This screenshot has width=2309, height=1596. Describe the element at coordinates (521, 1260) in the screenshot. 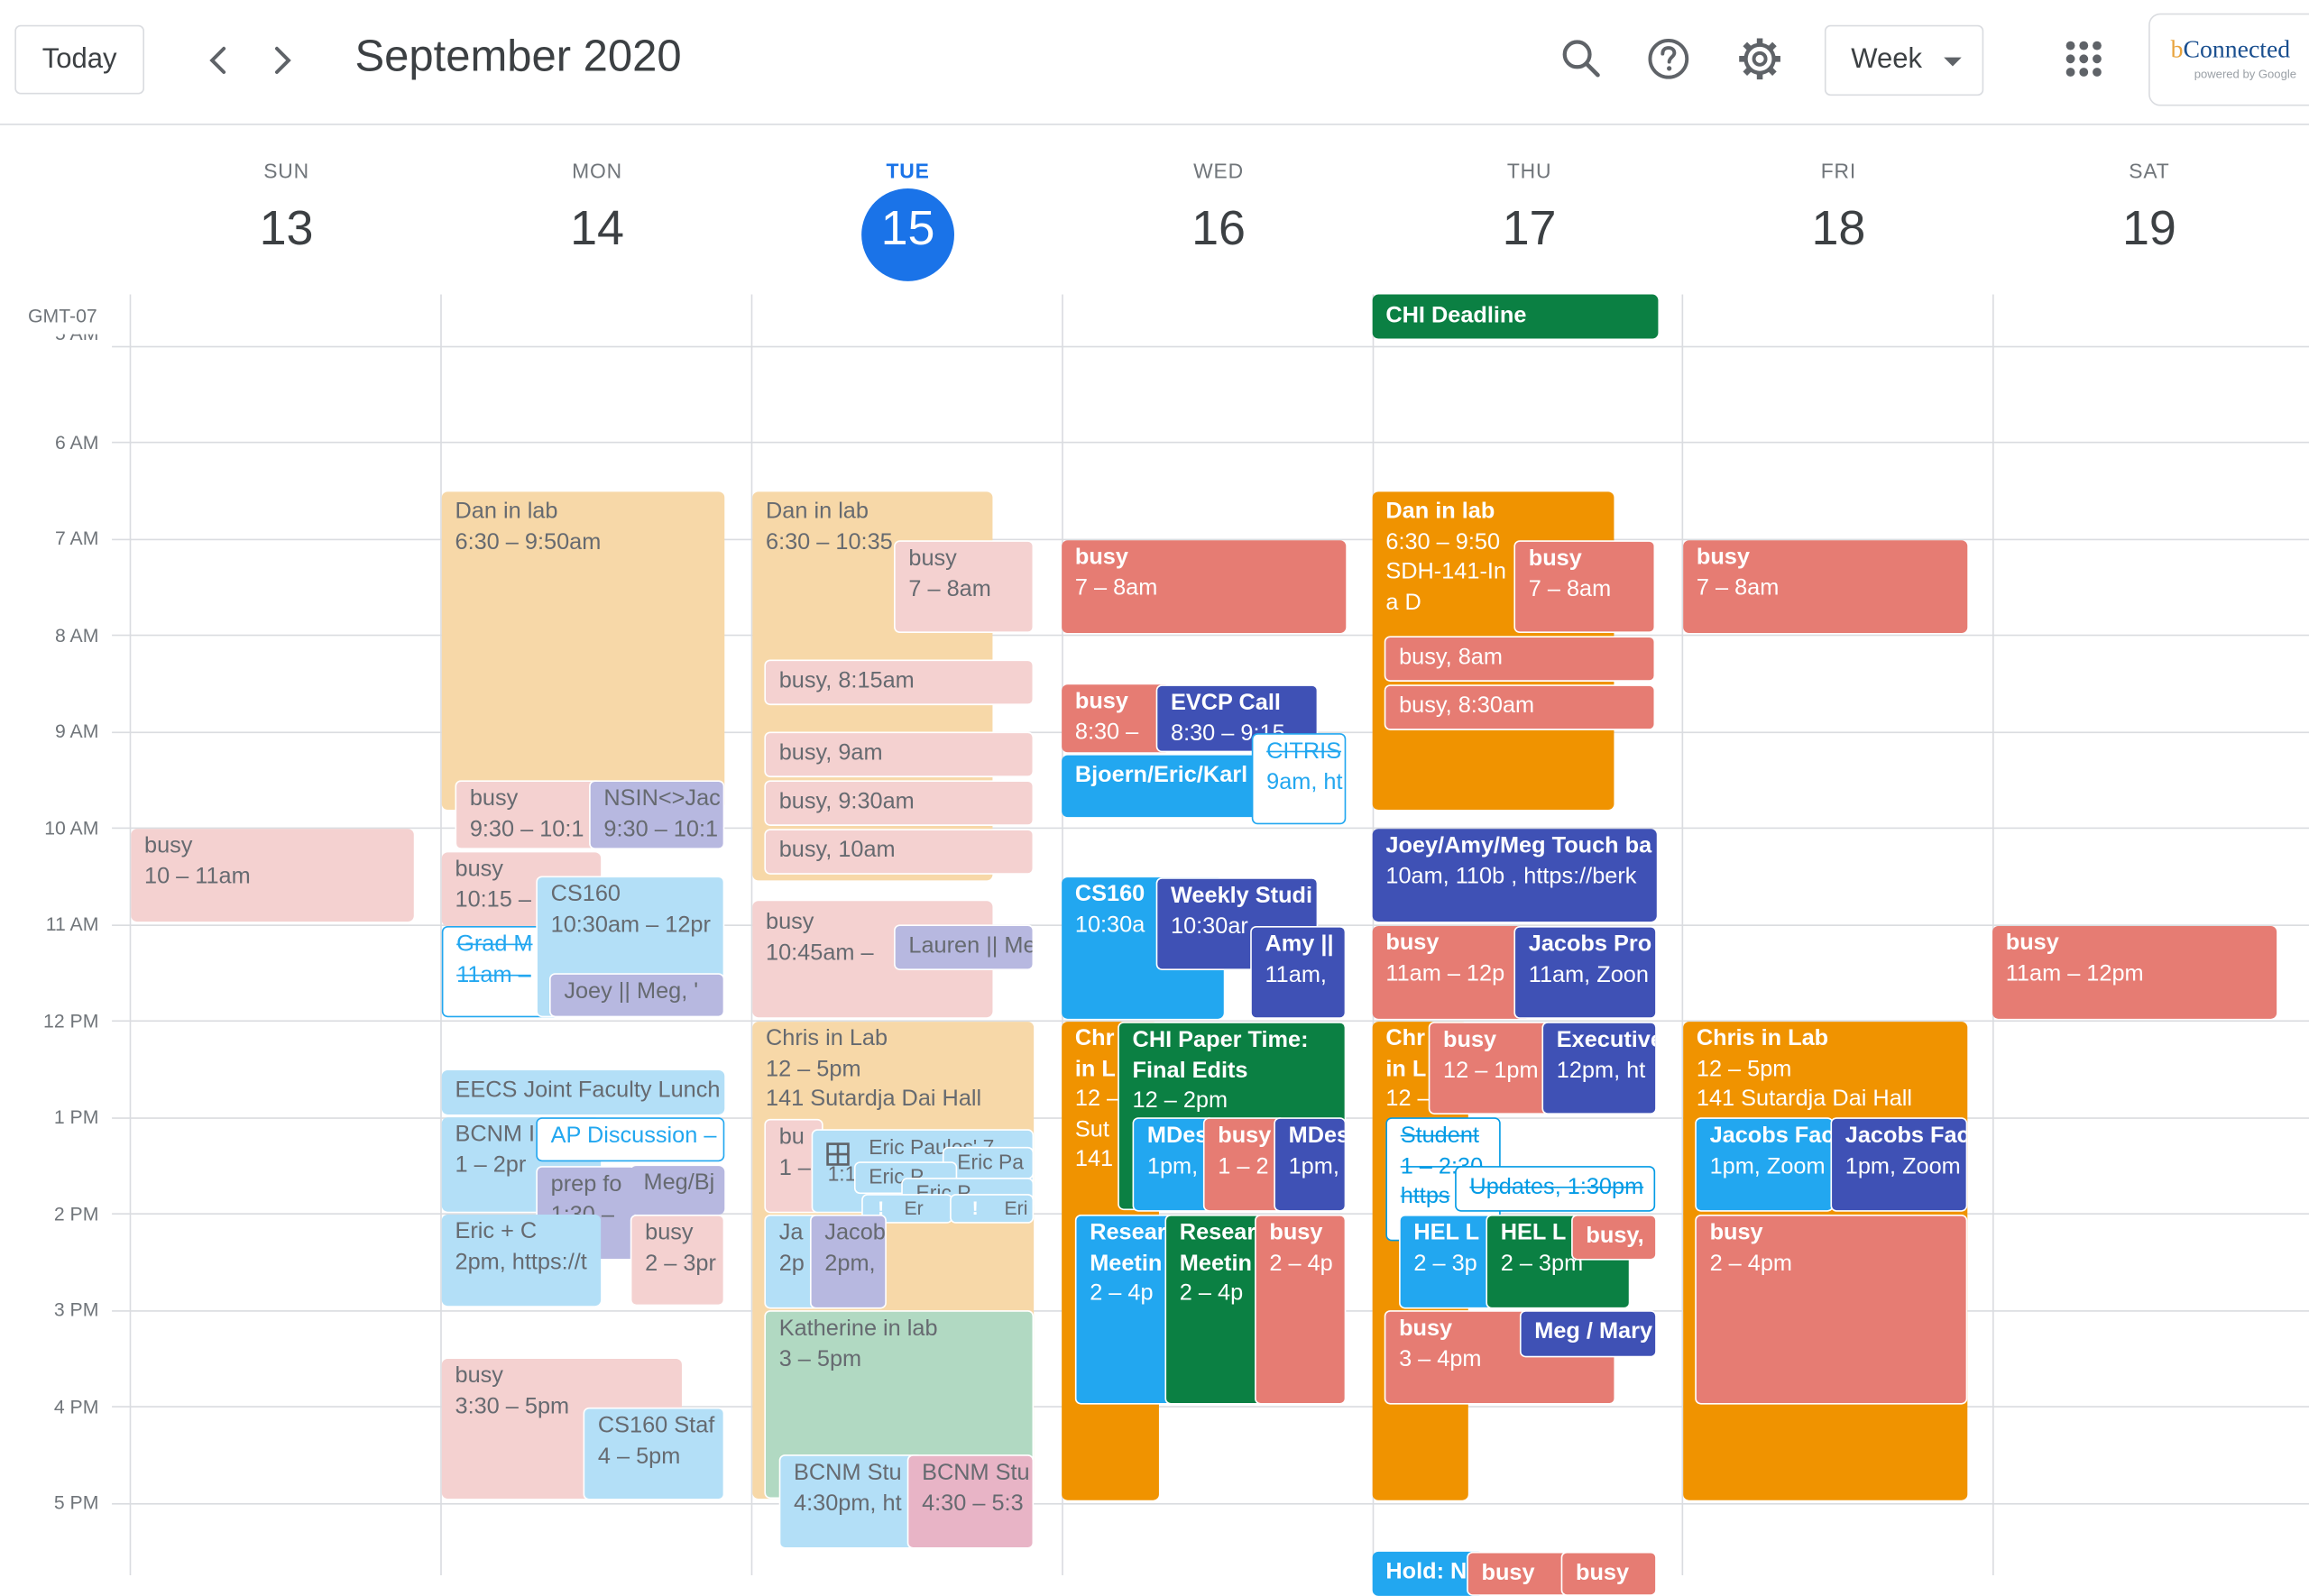

I see `calendar-event: Eric + C 2pm, https://t` at that location.